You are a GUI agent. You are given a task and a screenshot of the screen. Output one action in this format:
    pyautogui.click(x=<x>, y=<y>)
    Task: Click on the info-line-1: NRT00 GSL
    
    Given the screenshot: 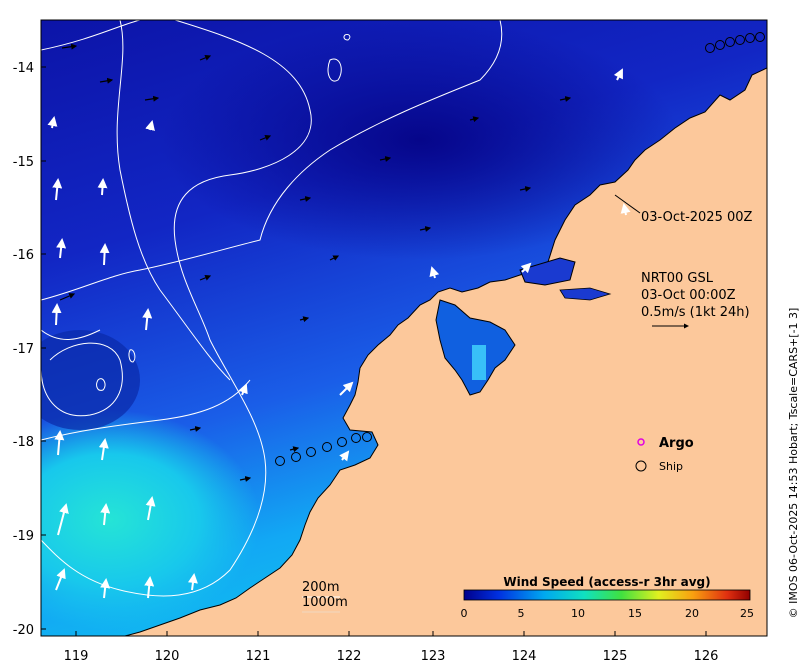 What is the action you would take?
    pyautogui.click(x=677, y=278)
    